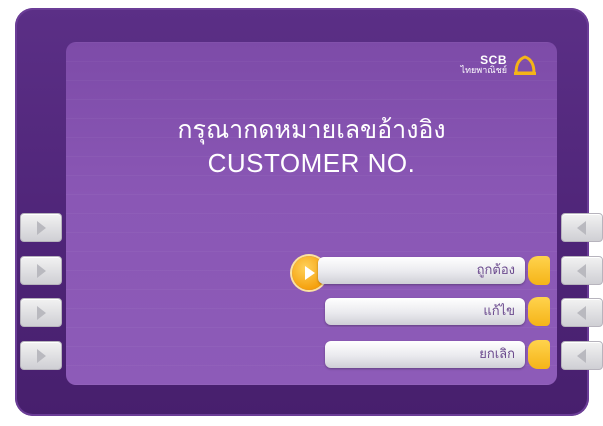 The width and height of the screenshot is (603, 426). What do you see at coordinates (539, 354) in the screenshot?
I see `cancel-button-tab` at bounding box center [539, 354].